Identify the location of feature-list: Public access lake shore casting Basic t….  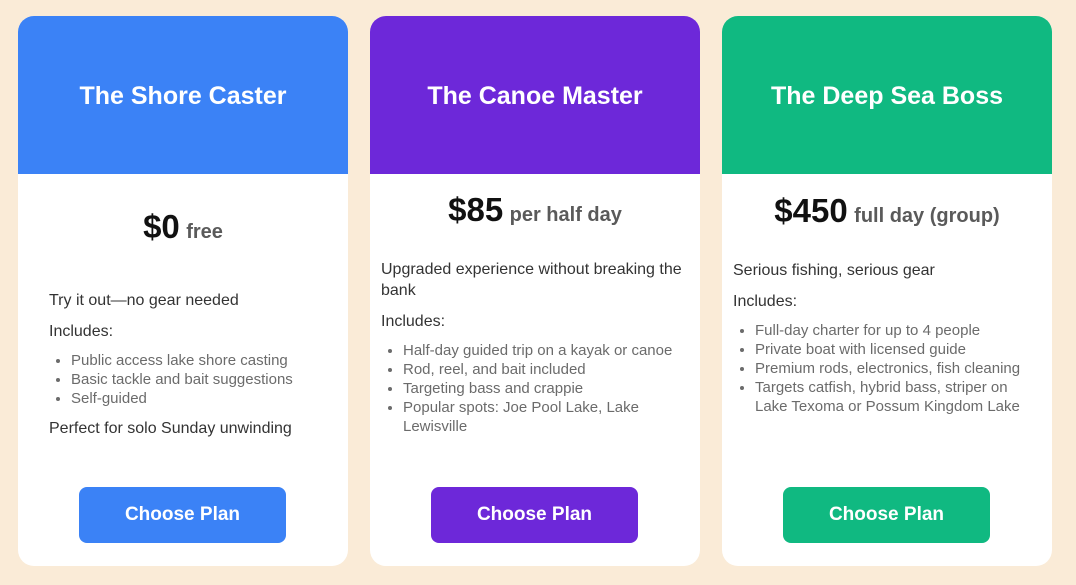
(191, 379).